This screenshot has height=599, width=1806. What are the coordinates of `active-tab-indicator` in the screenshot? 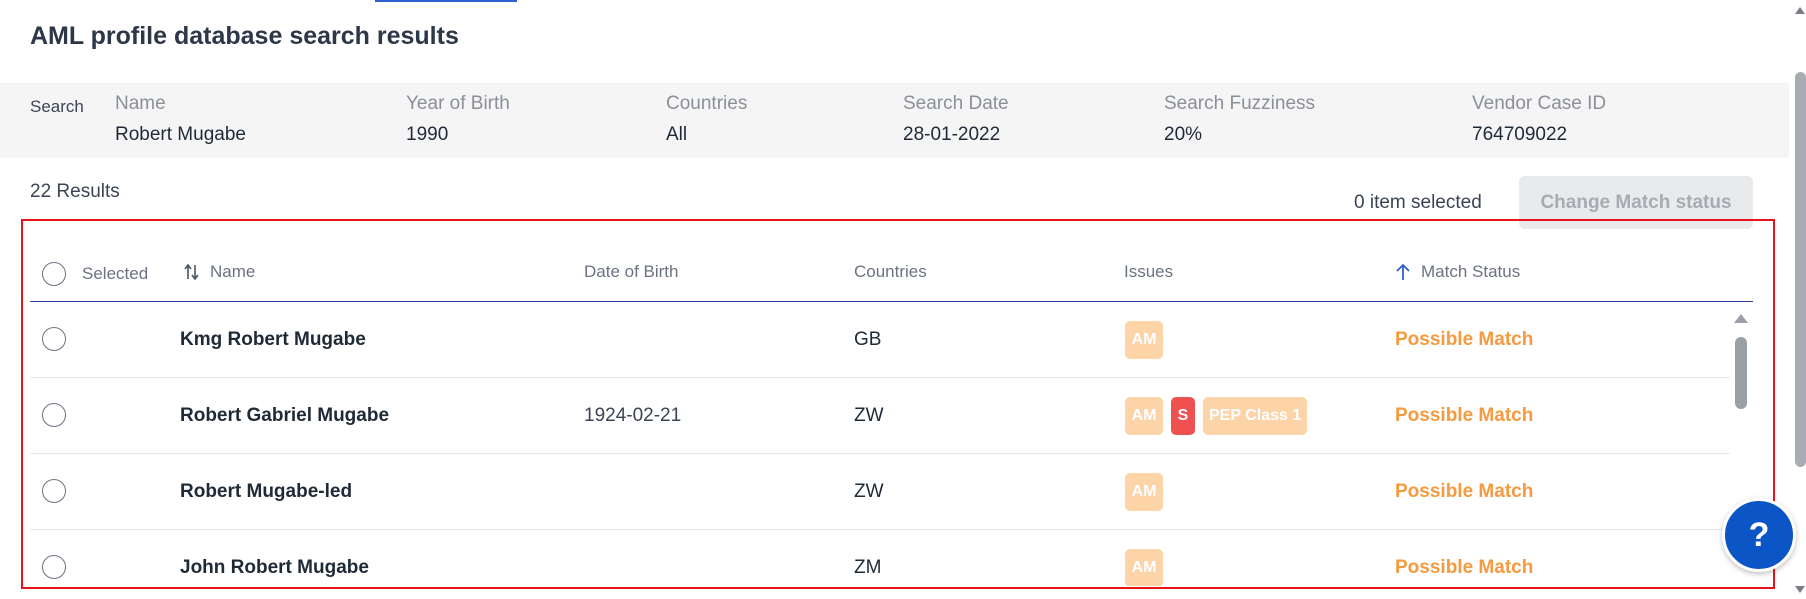 It's located at (446, 1).